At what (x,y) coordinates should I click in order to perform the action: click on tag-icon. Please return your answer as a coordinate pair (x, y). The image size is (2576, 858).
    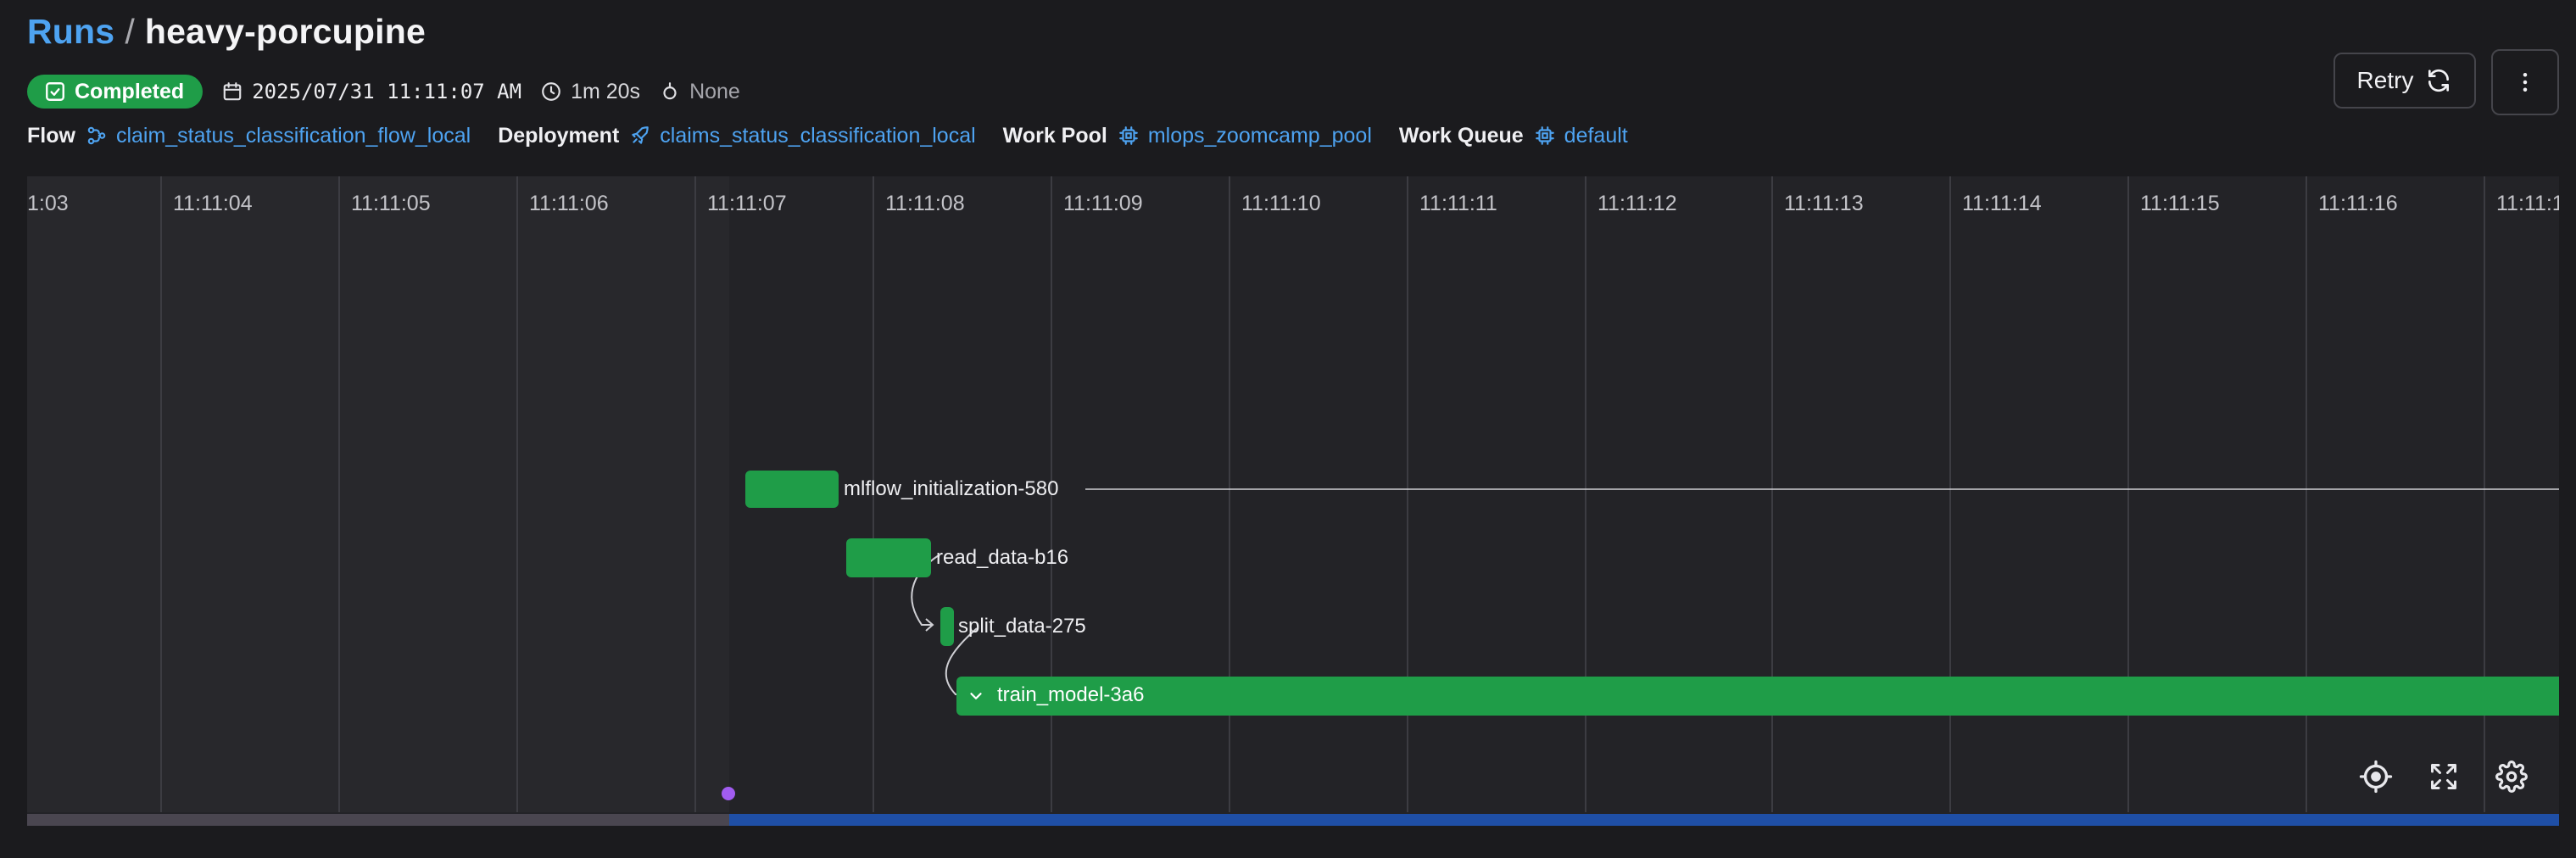
    Looking at the image, I should click on (670, 91).